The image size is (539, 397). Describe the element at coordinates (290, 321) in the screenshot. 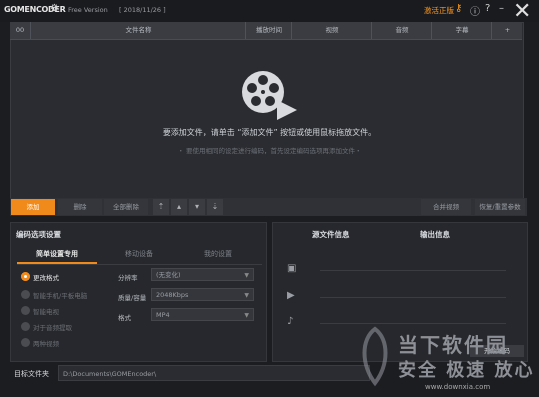

I see `music-icon: ♪` at that location.